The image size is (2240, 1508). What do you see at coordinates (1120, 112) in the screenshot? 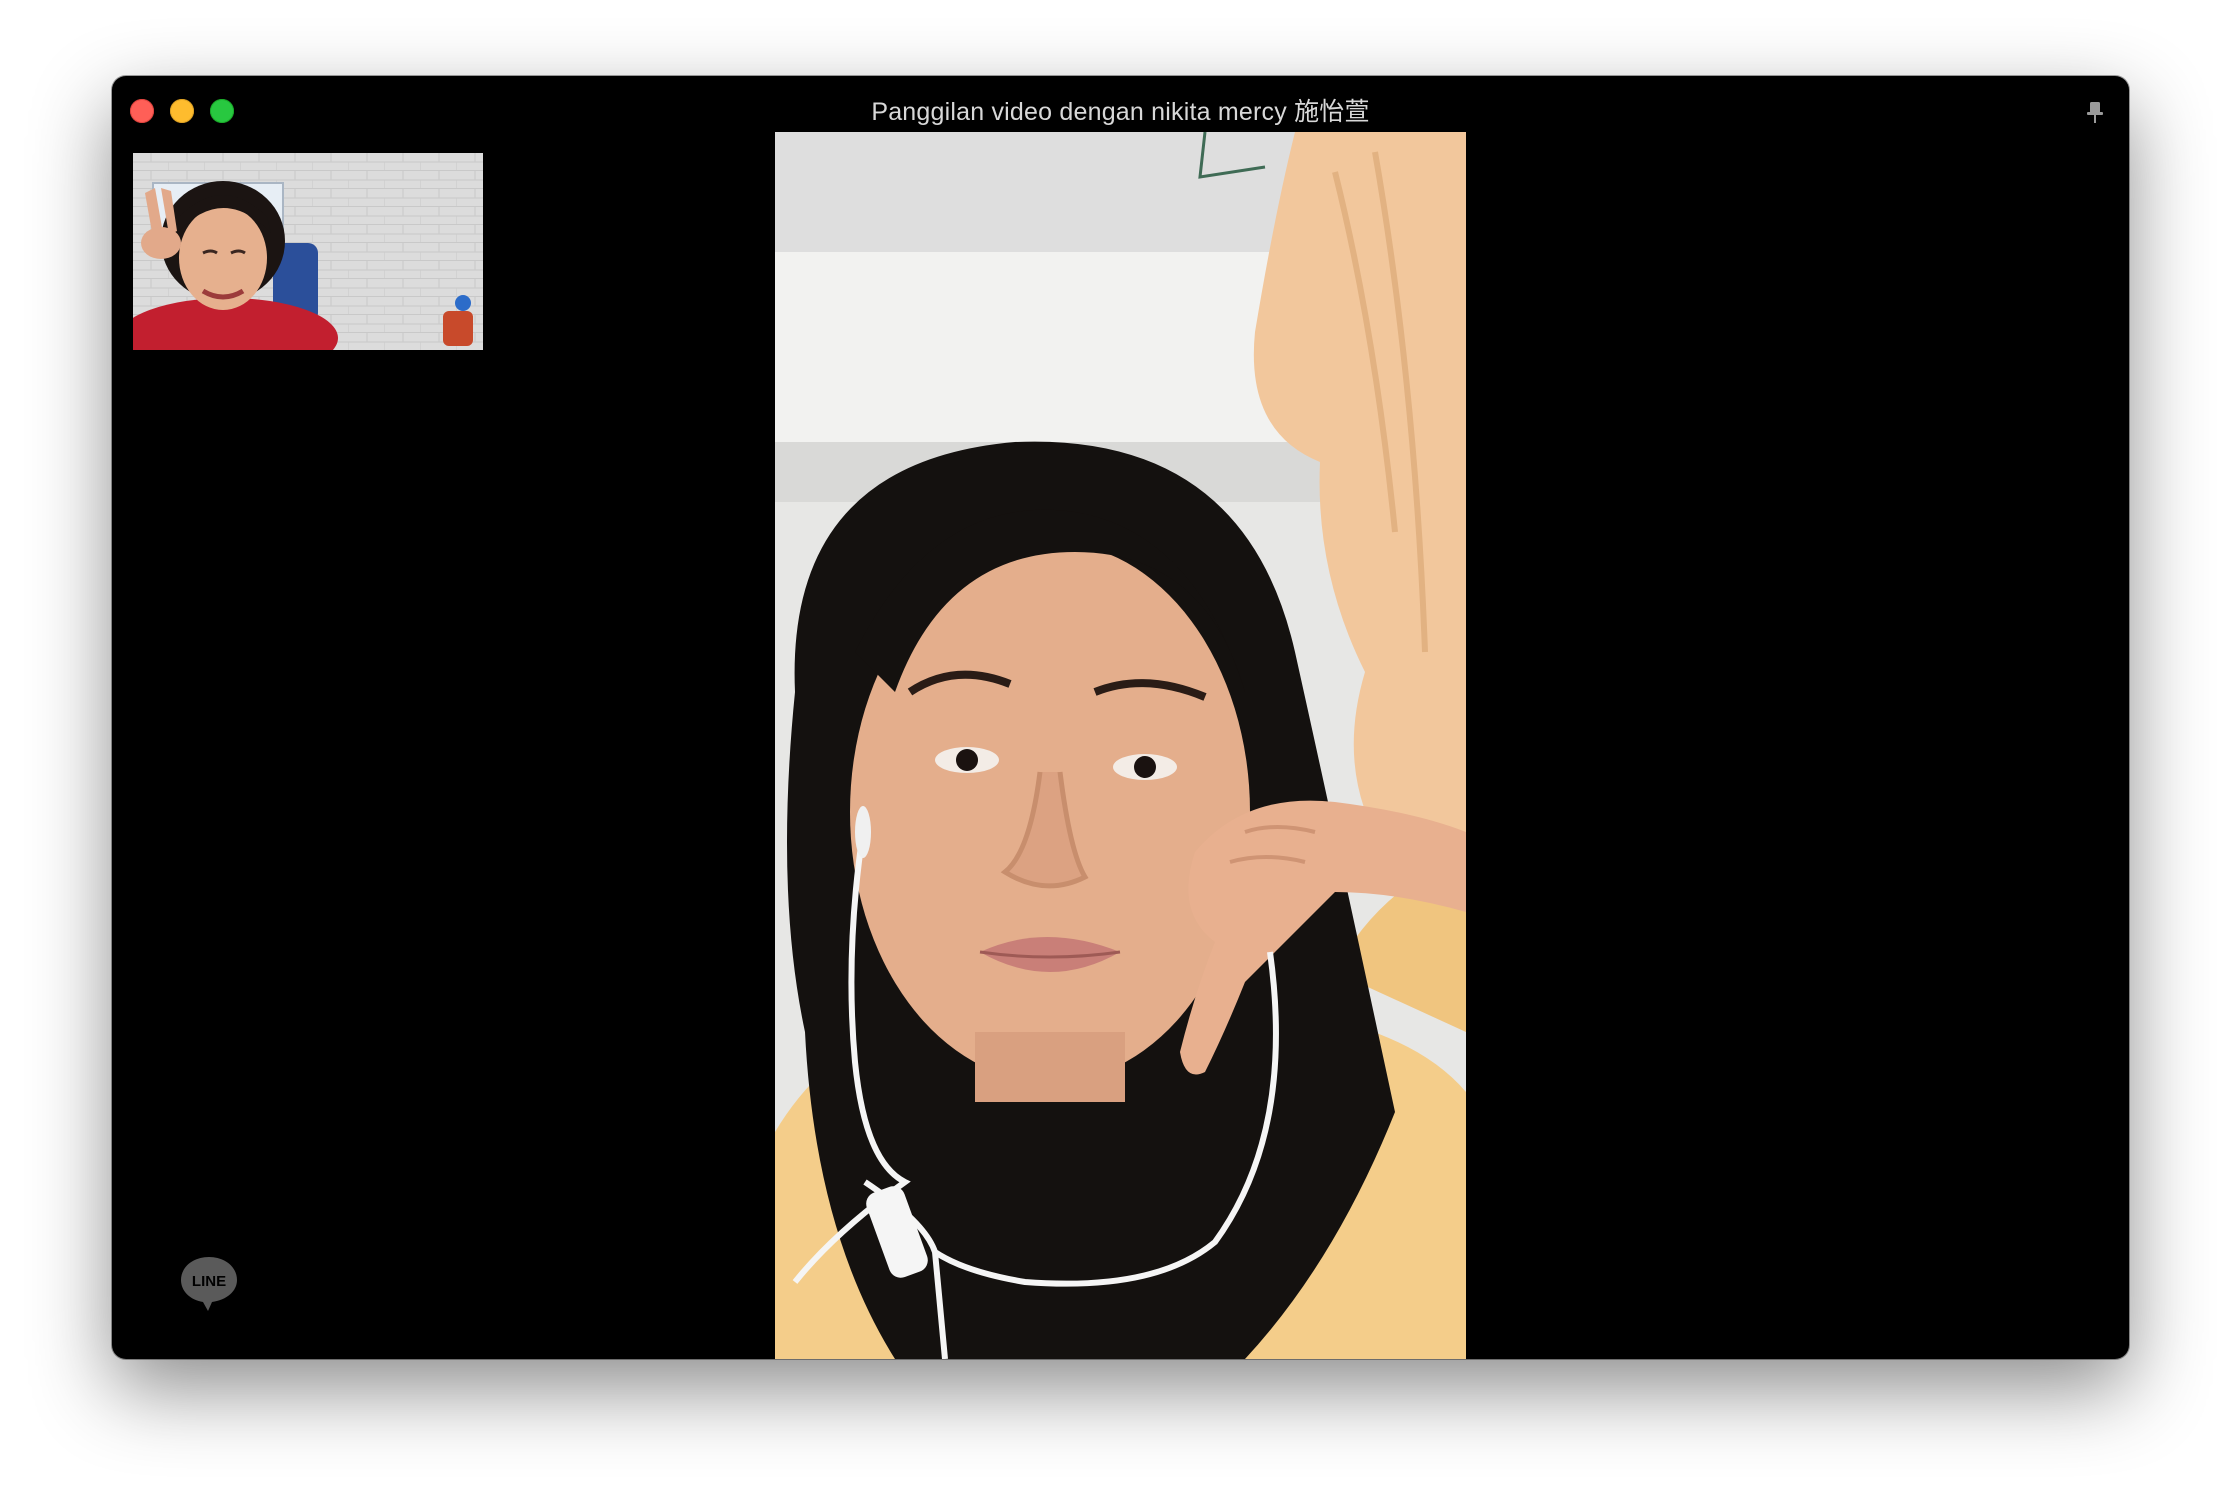
I see `window-title: Panggilan video dengan nikita mercy 施怡萱` at bounding box center [1120, 112].